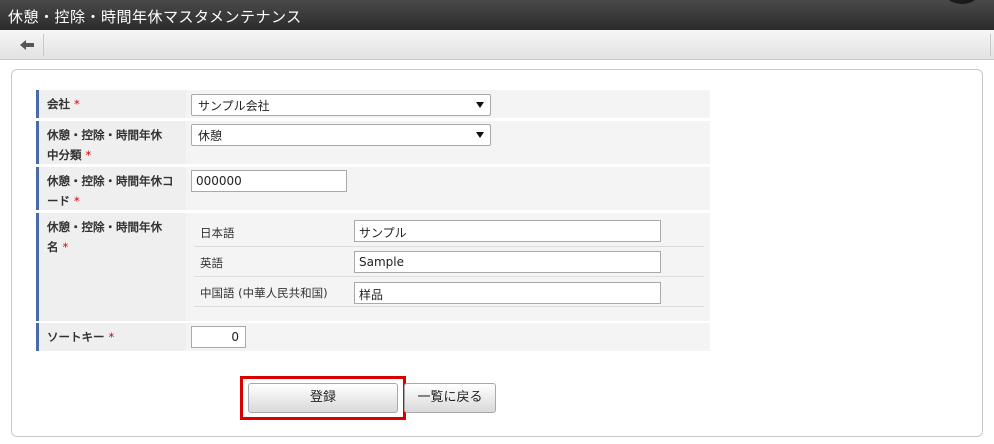  I want to click on lang-row-en: 英語 Sample, so click(449, 262).